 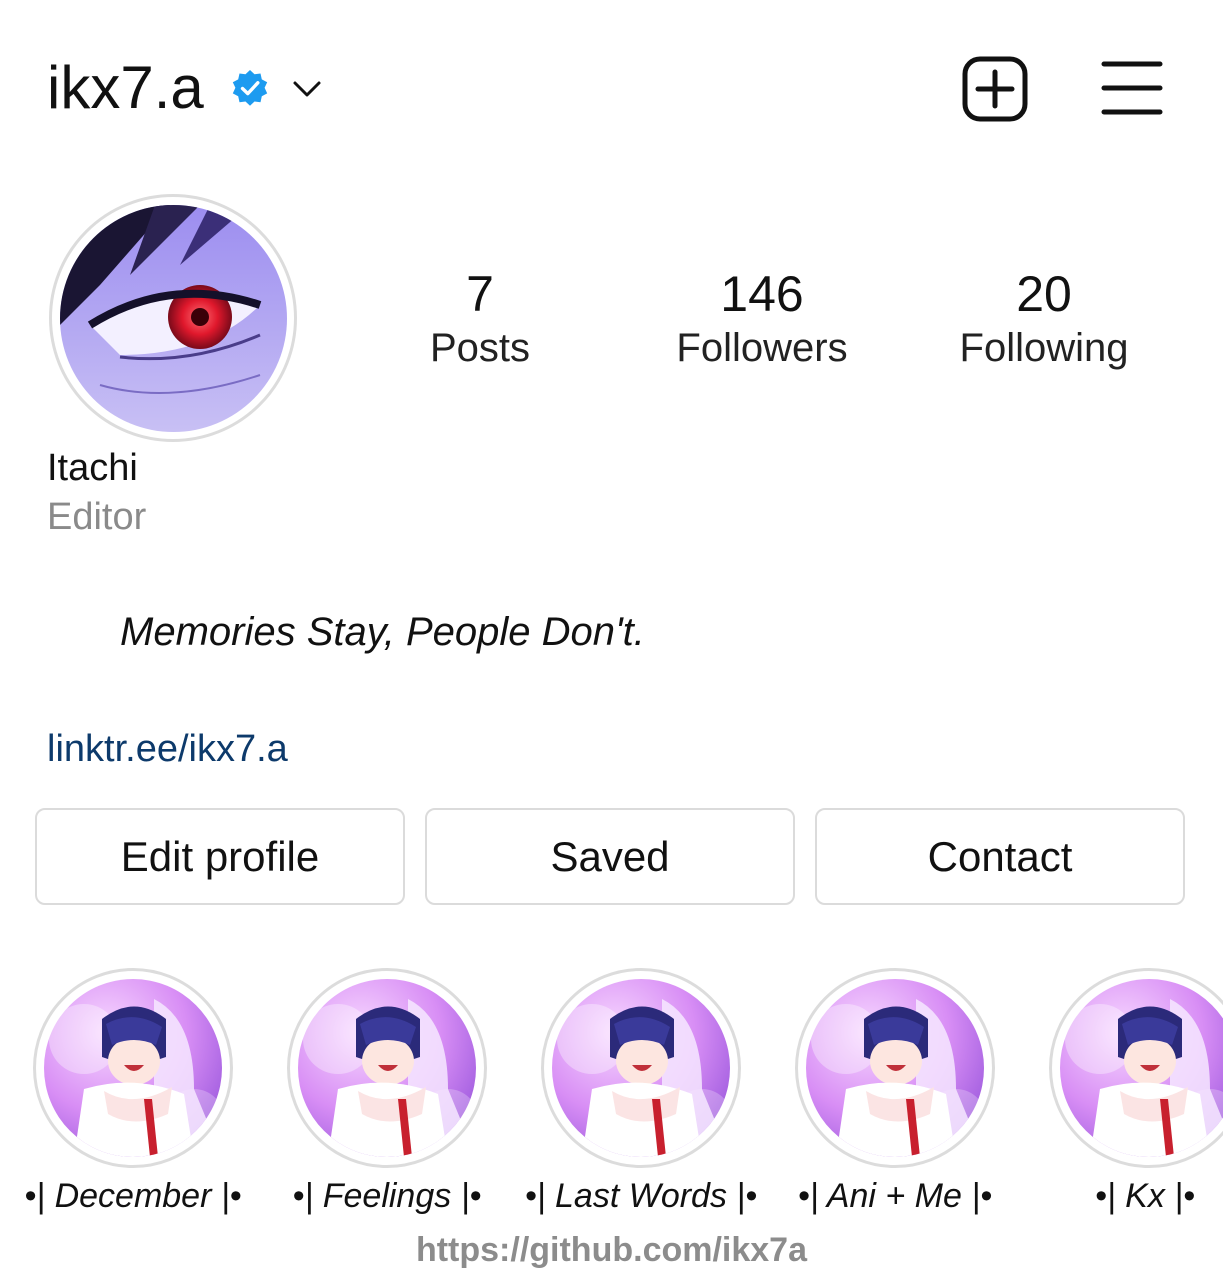 I want to click on highlight-last-words, so click(x=641, y=1068).